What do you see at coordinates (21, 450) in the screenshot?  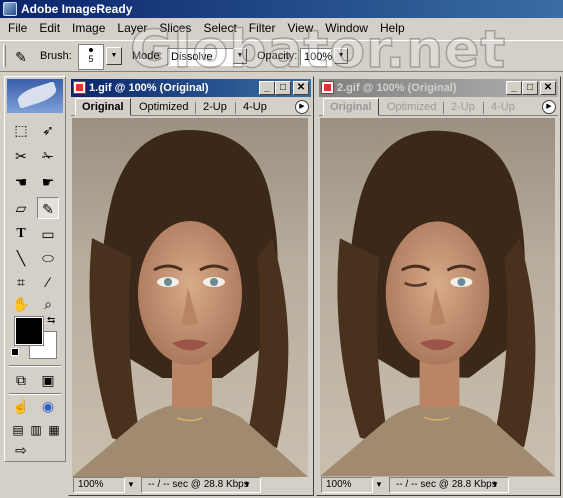 I see `jump-to-photoshop-icon: ⇨` at bounding box center [21, 450].